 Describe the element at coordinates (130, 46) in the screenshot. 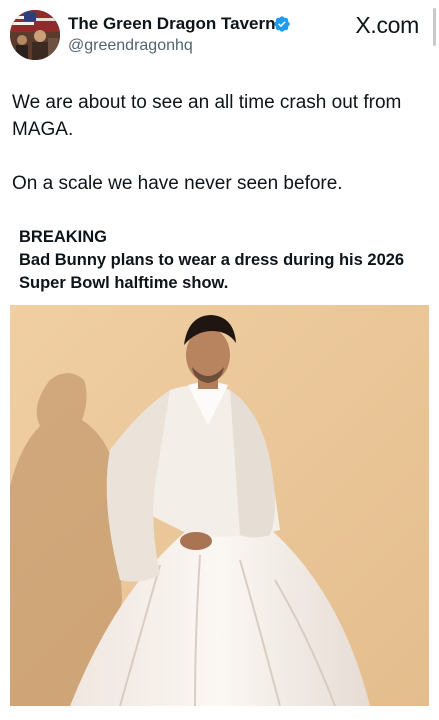

I see `author-handle: @greendragonhq` at that location.